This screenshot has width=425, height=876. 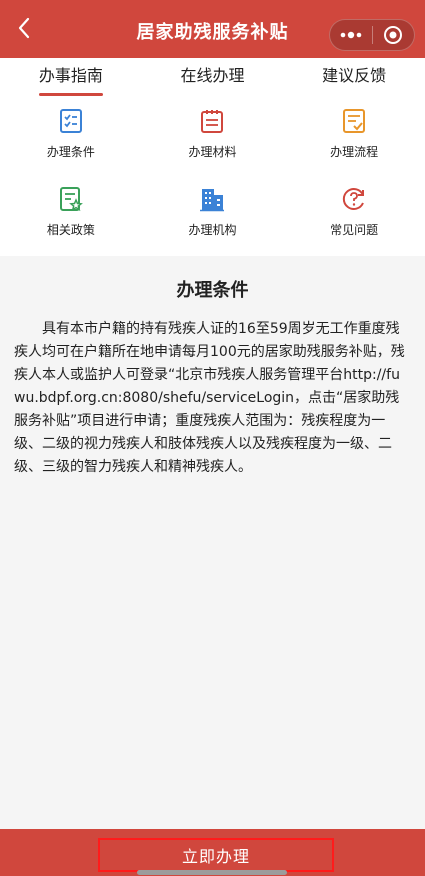 I want to click on grid-item-label: 办理条件, so click(x=70, y=152).